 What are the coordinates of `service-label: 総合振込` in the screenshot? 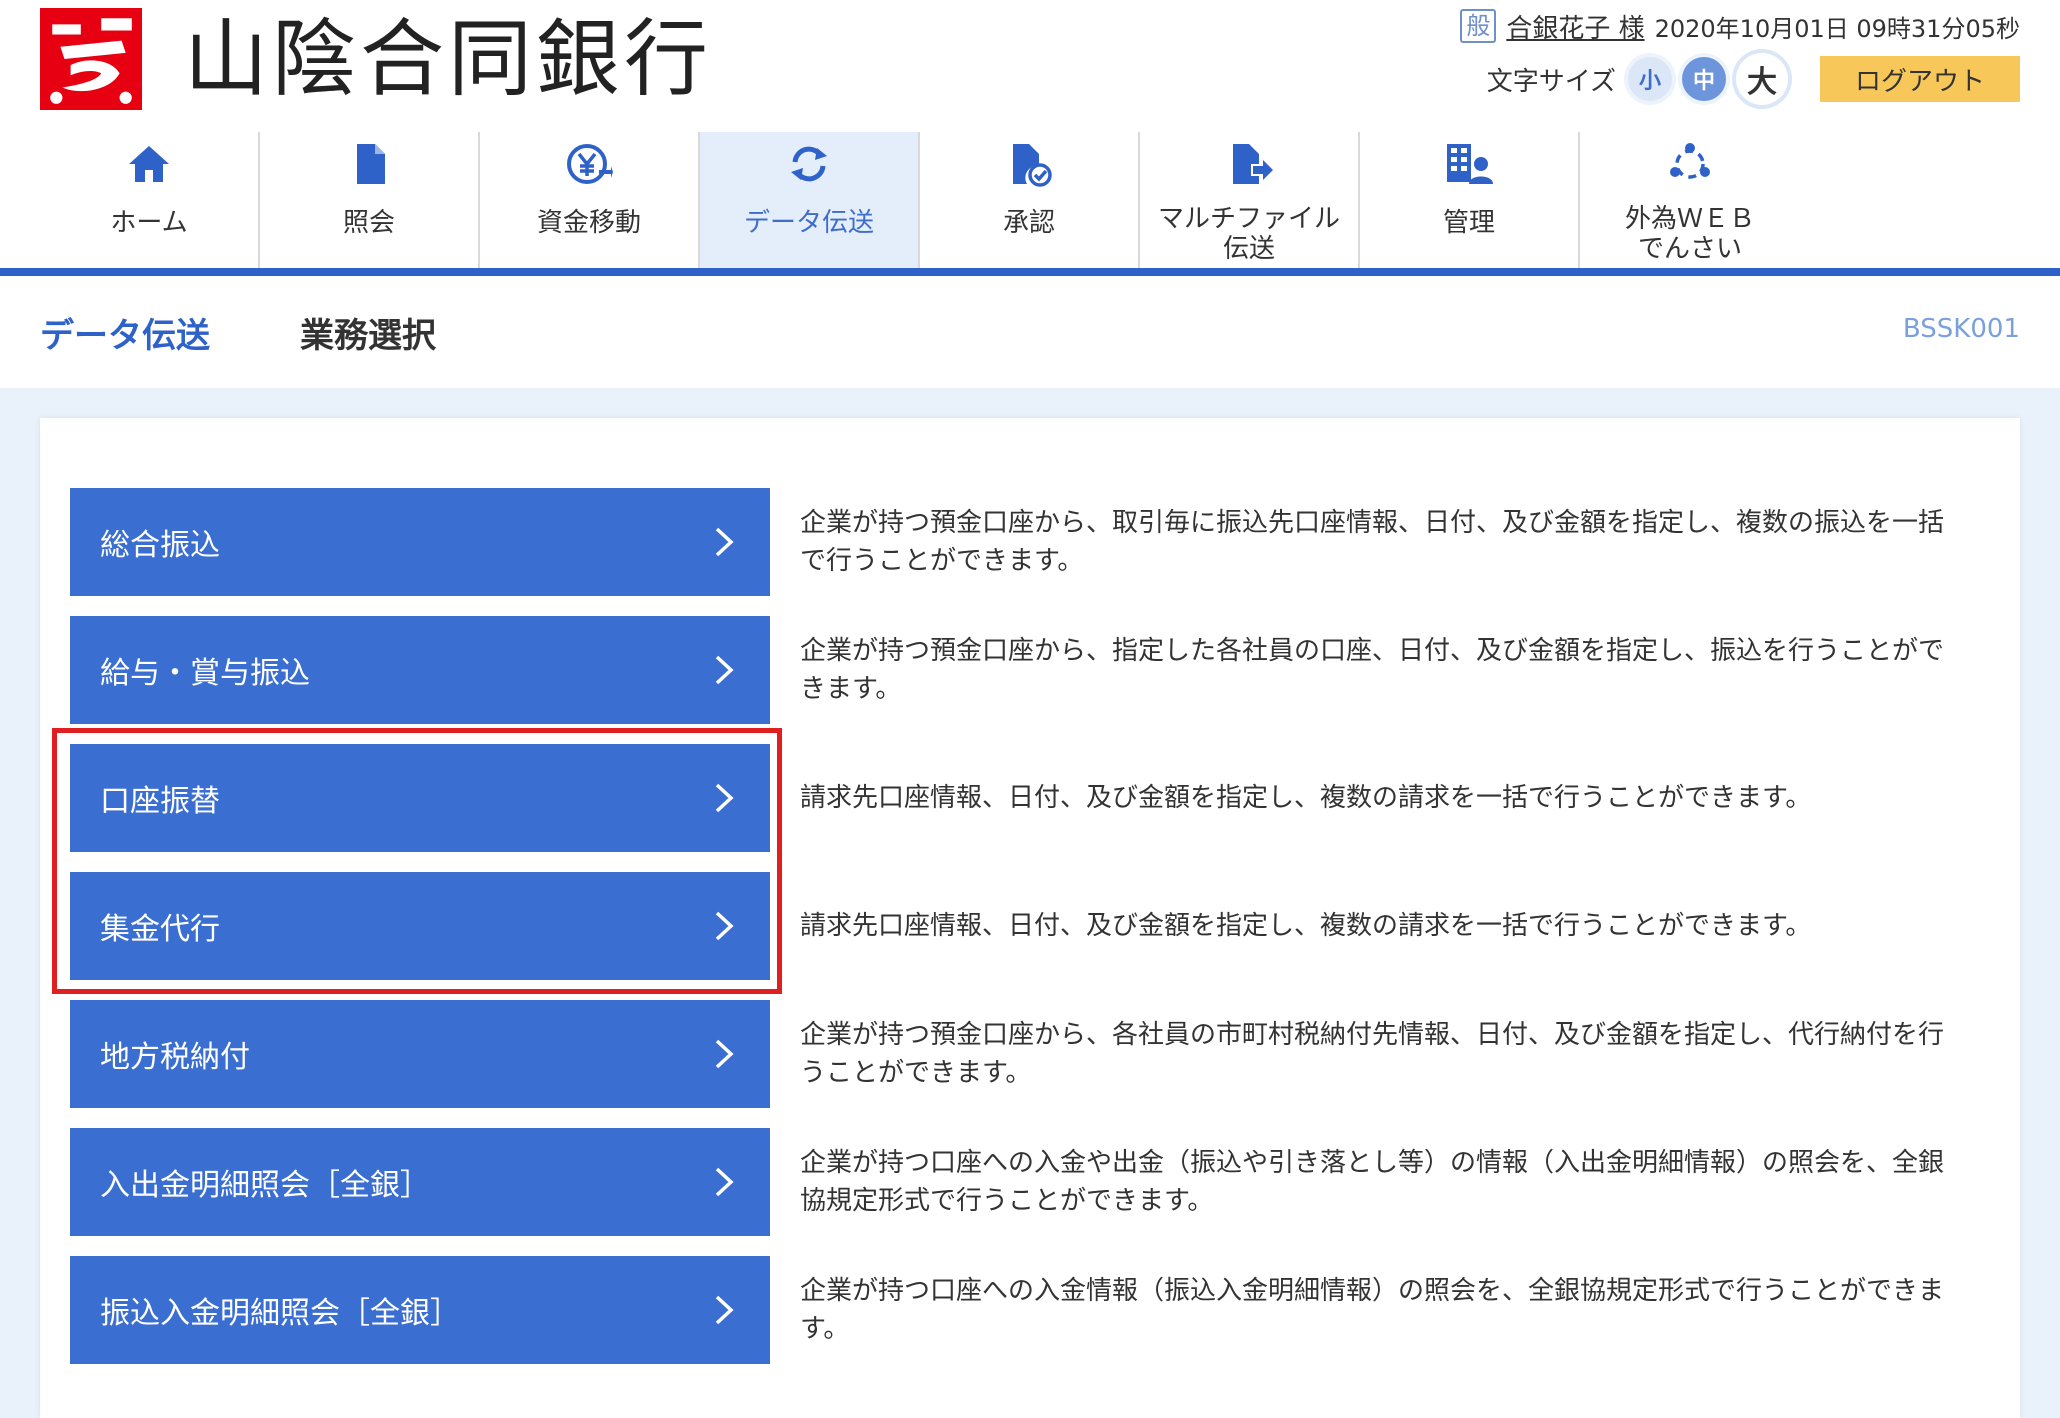 It's located at (160, 545).